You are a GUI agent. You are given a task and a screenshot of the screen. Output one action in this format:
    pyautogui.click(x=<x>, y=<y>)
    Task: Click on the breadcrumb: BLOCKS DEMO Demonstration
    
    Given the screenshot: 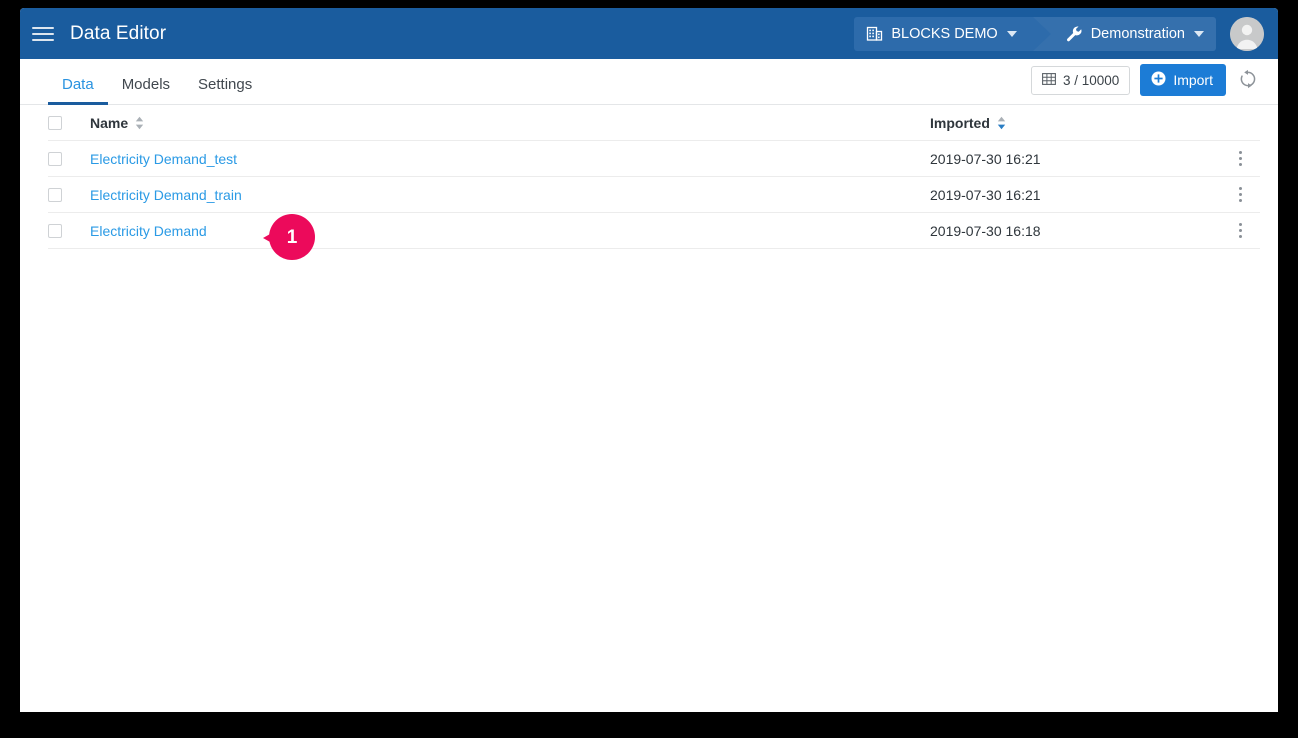 What is the action you would take?
    pyautogui.click(x=1035, y=33)
    